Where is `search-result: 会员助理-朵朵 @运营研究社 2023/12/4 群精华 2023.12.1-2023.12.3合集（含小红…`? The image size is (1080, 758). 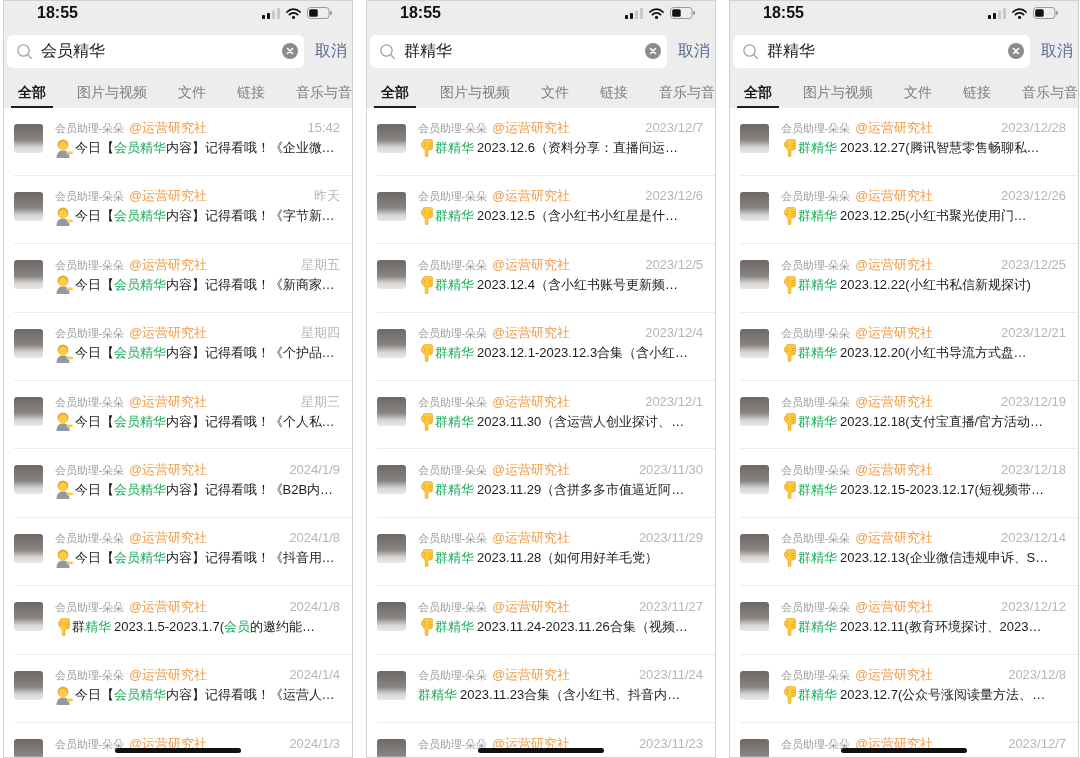
search-result: 会员助理-朵朵 @运营研究社 2023/12/4 群精华 2023.12.1-2023.12.3合集（含小红… is located at coordinates (545, 347).